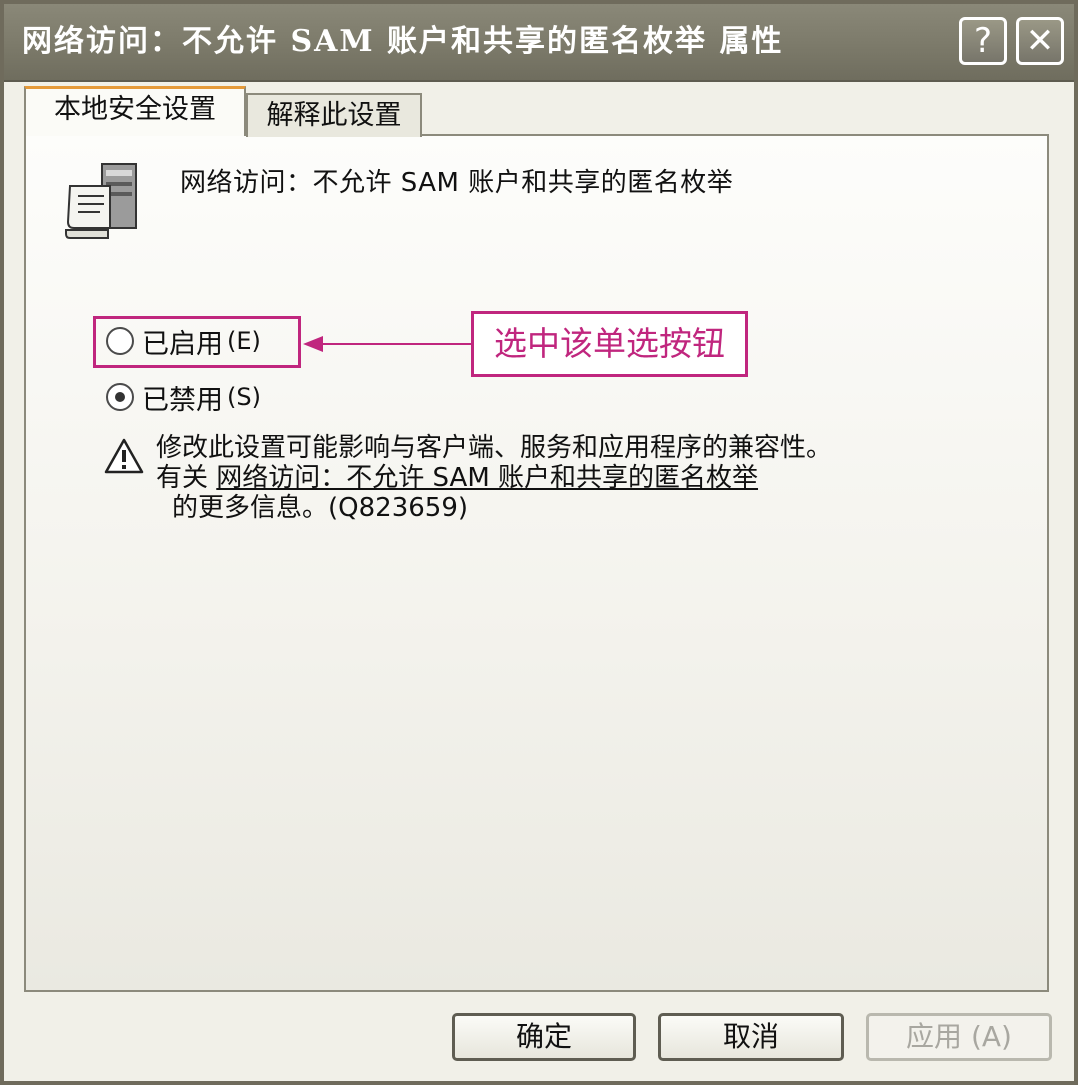 This screenshot has height=1085, width=1078. Describe the element at coordinates (983, 41) in the screenshot. I see `help-button: ?` at that location.